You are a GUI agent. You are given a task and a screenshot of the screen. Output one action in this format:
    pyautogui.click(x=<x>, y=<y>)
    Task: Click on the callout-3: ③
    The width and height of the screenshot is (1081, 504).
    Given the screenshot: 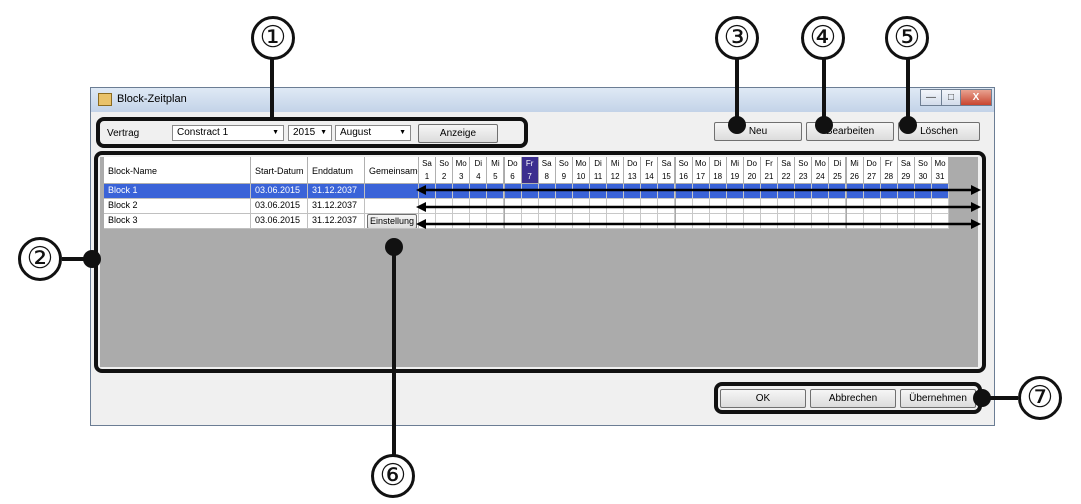 What is the action you would take?
    pyautogui.click(x=737, y=38)
    